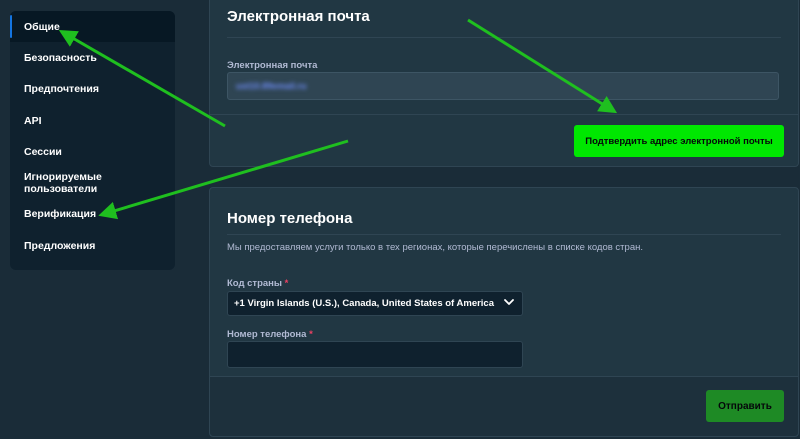  I want to click on sidebar-item-label: API, so click(33, 120).